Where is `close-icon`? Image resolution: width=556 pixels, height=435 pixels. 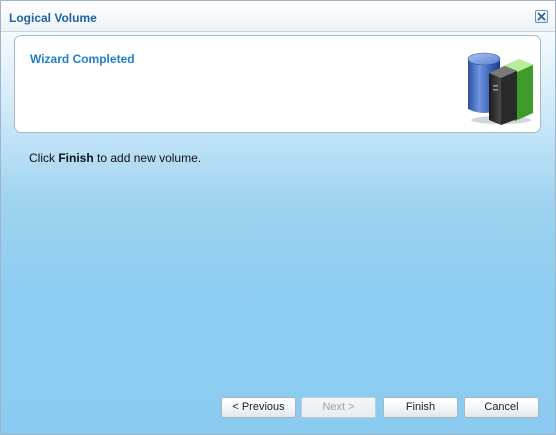
close-icon is located at coordinates (541, 16).